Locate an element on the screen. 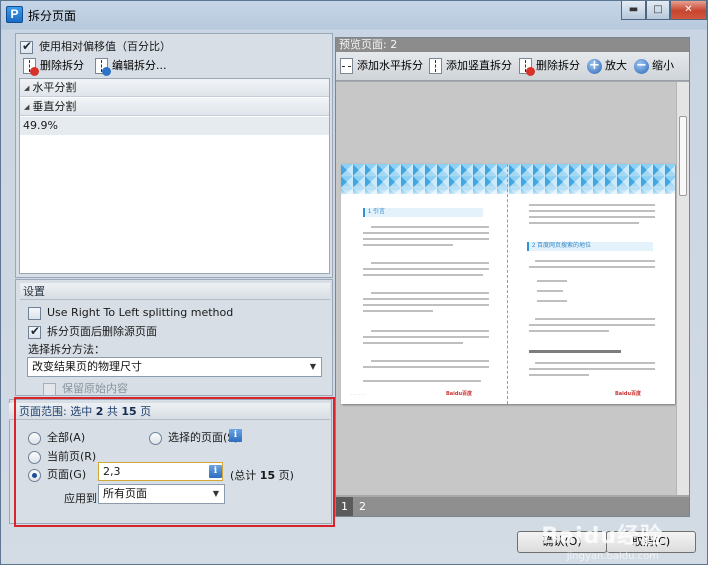 Image resolution: width=708 pixels, height=565 pixels. zoom-out-button: − 缩小 is located at coordinates (654, 66).